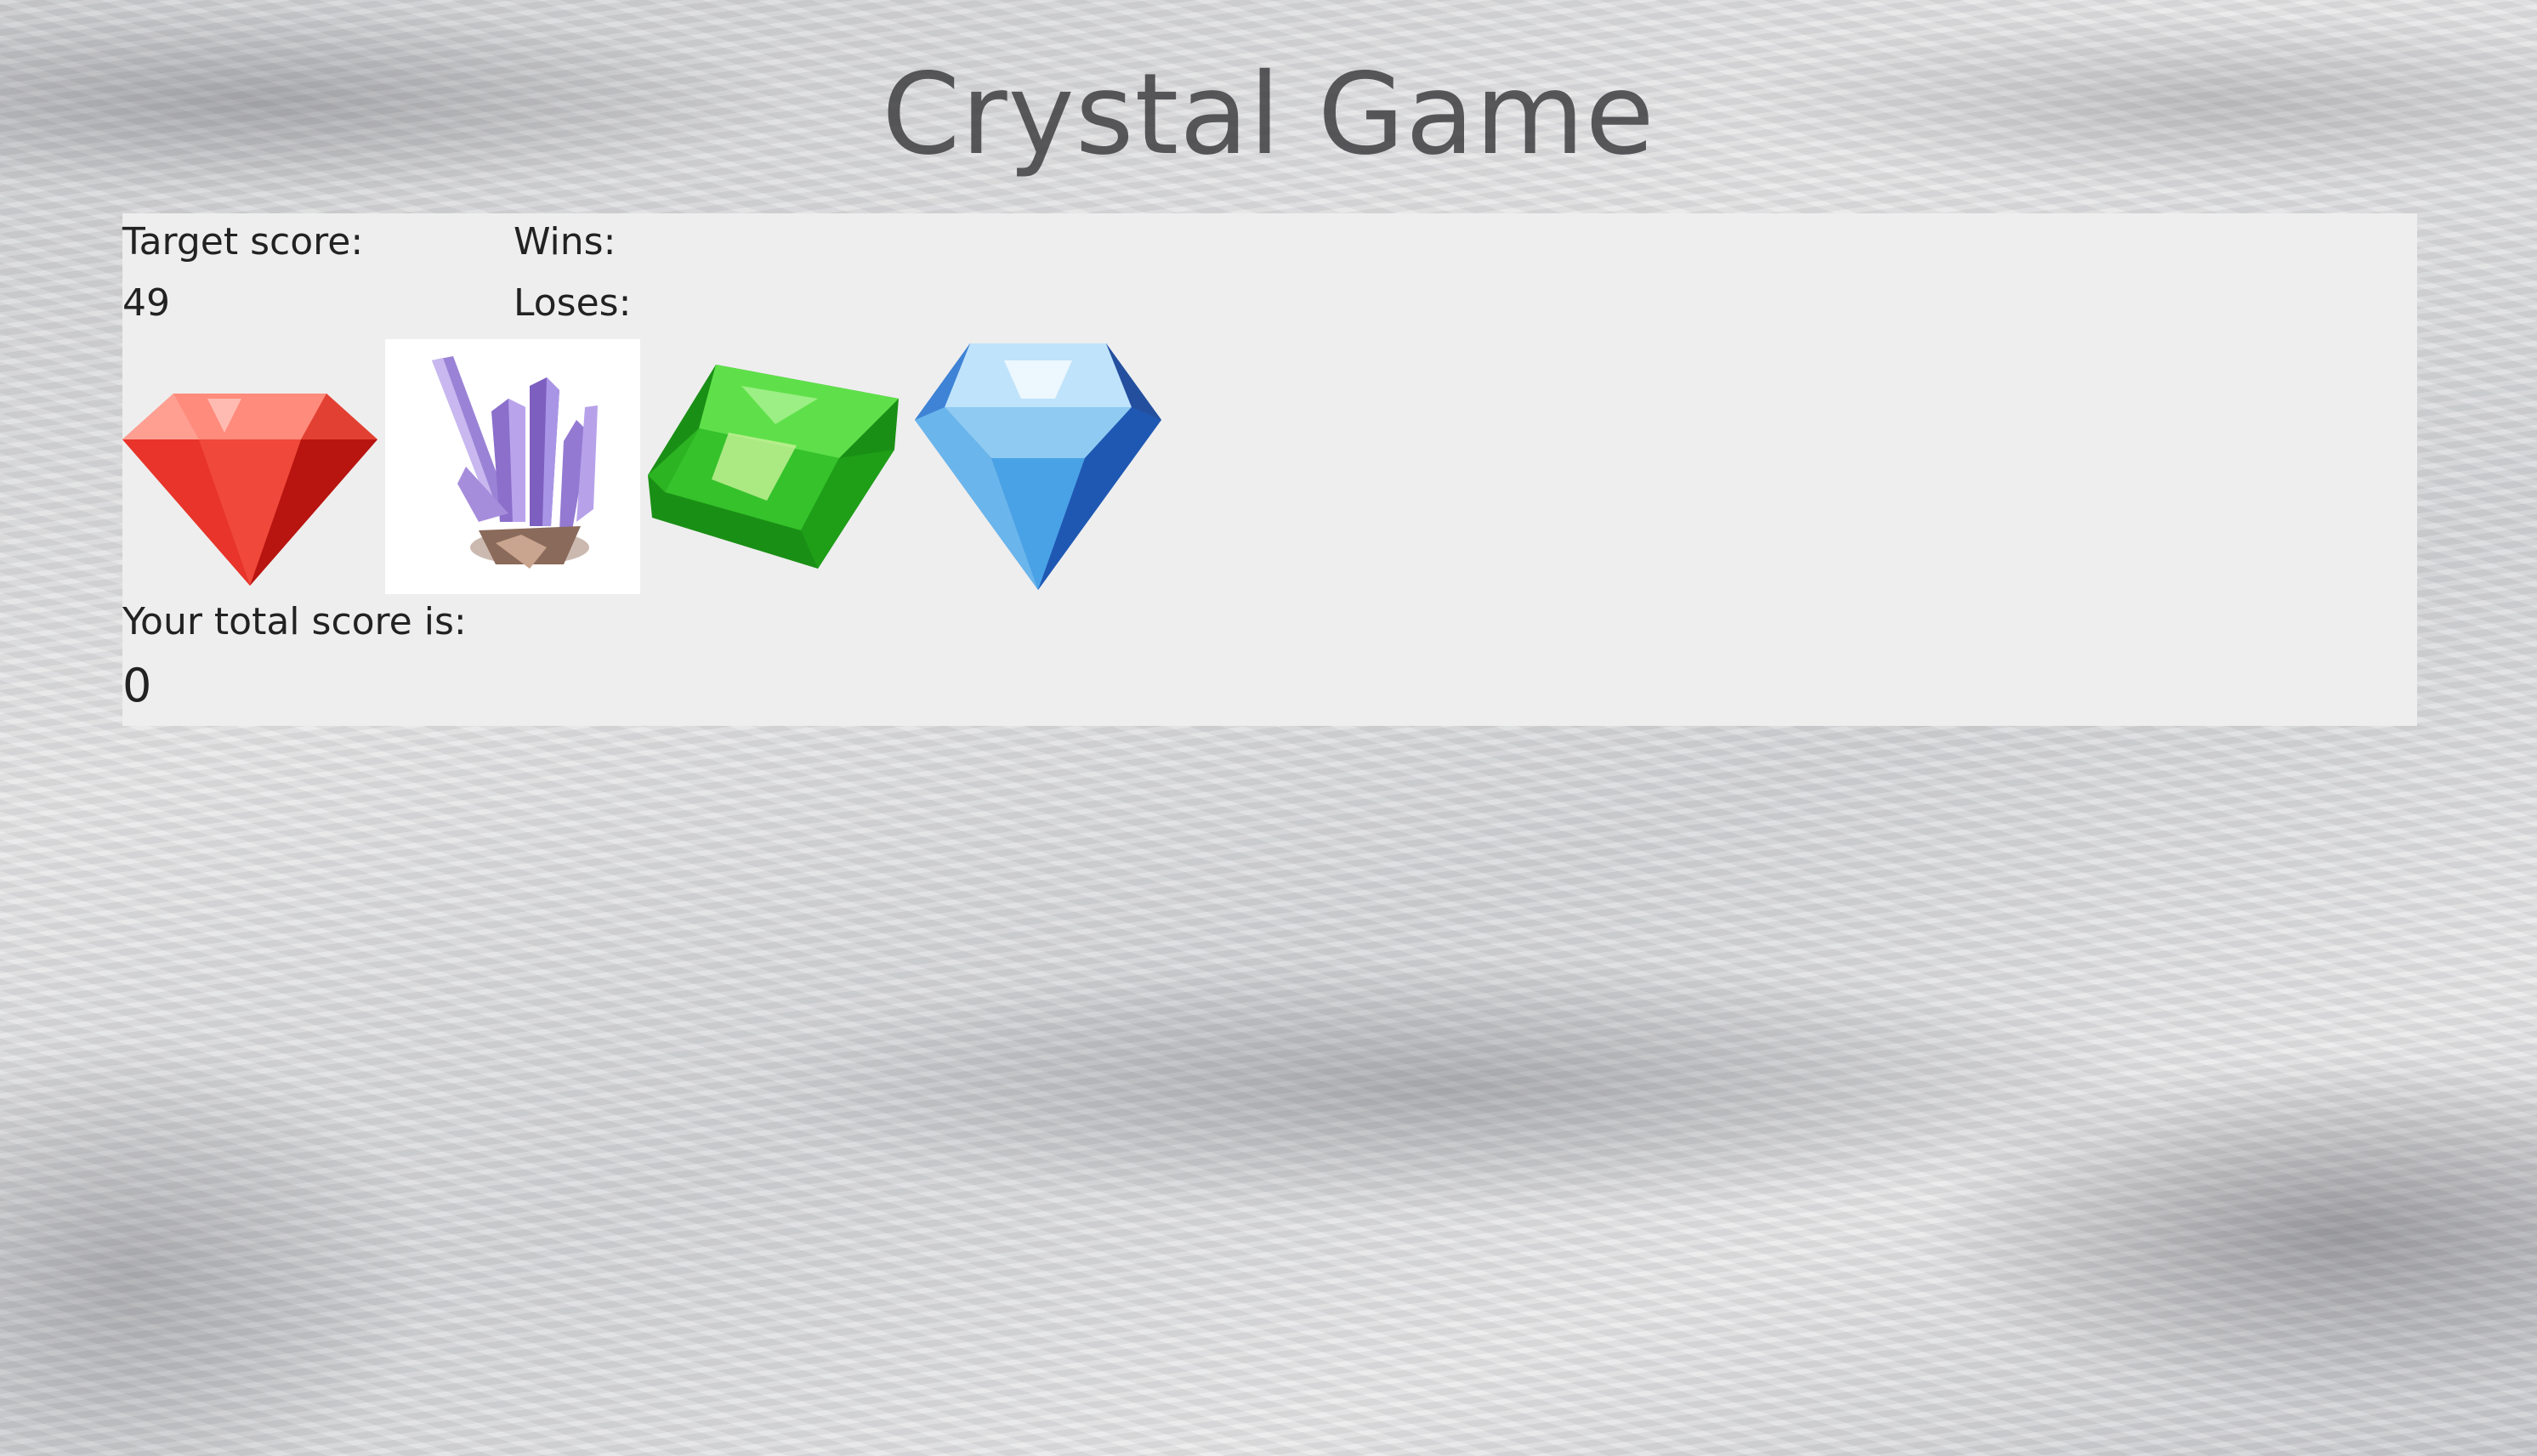  Describe the element at coordinates (294, 621) in the screenshot. I see `total-score-label: Your total score is:` at that location.